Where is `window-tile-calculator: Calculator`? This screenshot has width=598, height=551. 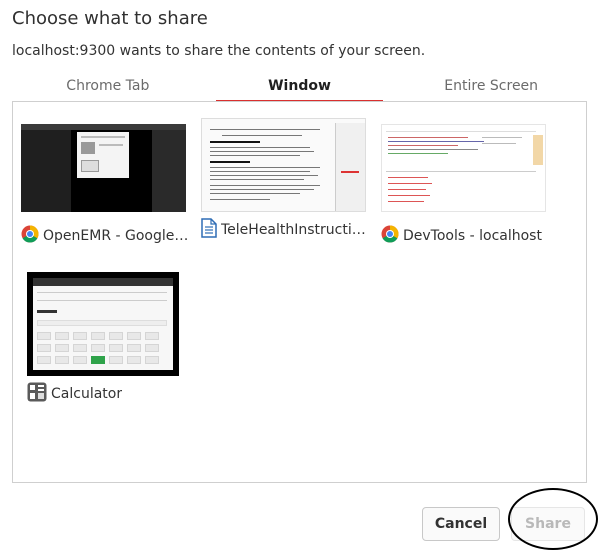
window-tile-calculator: Calculator is located at coordinates (112, 347).